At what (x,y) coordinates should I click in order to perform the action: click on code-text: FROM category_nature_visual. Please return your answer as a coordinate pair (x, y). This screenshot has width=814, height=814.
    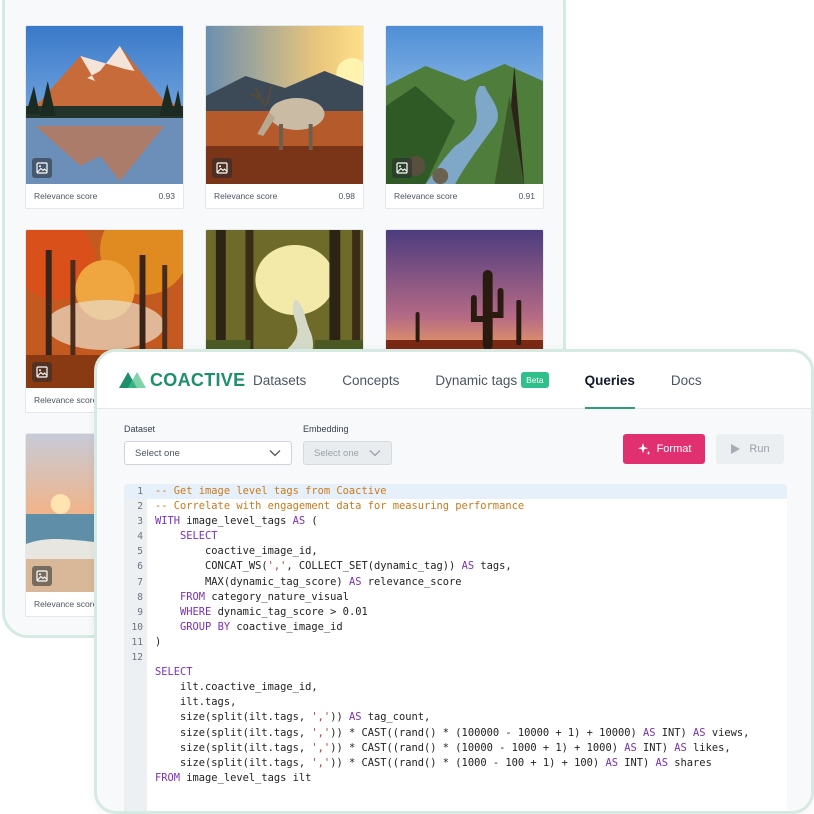
    Looking at the image, I should click on (264, 596).